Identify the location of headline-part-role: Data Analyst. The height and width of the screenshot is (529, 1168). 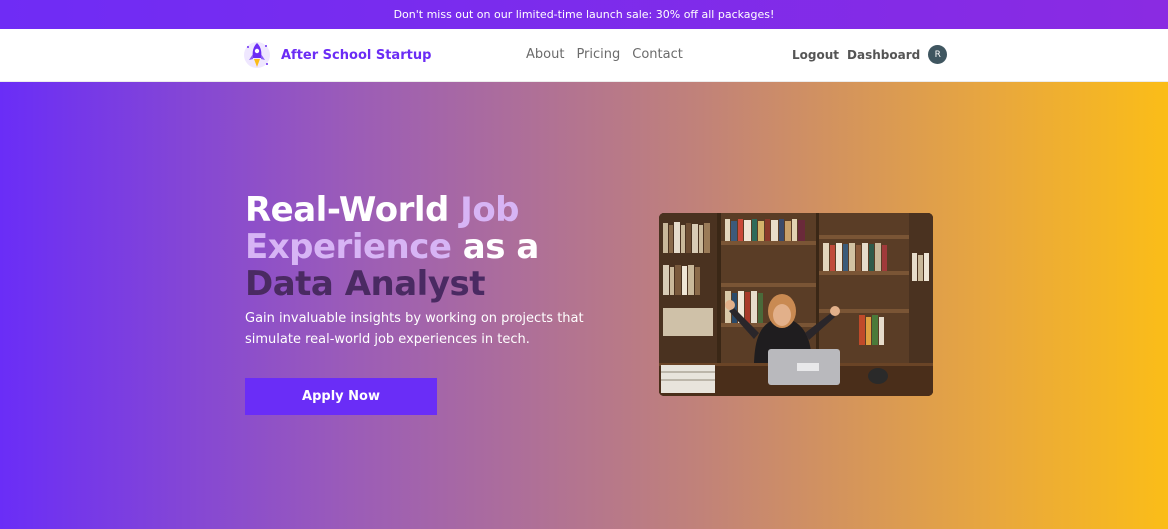
(365, 284).